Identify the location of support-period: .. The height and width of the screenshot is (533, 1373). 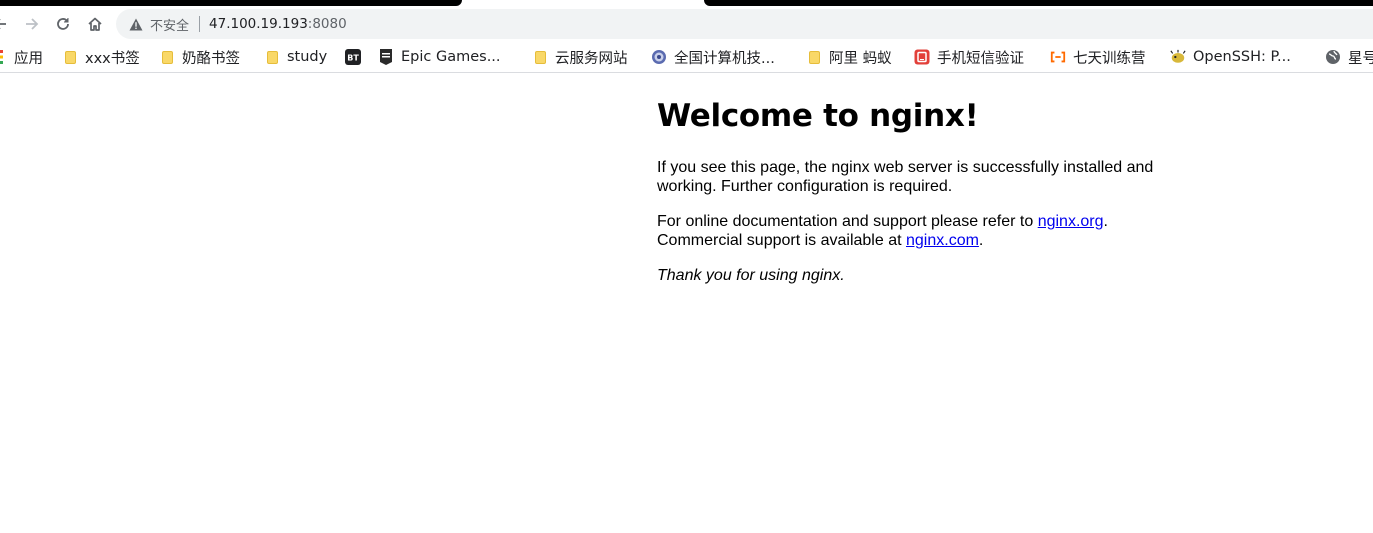
(1105, 221).